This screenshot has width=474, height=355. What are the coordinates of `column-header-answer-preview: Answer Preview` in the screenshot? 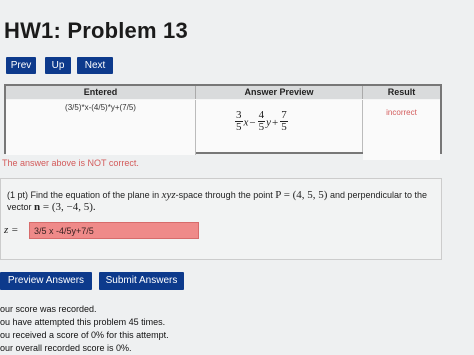 It's located at (279, 92).